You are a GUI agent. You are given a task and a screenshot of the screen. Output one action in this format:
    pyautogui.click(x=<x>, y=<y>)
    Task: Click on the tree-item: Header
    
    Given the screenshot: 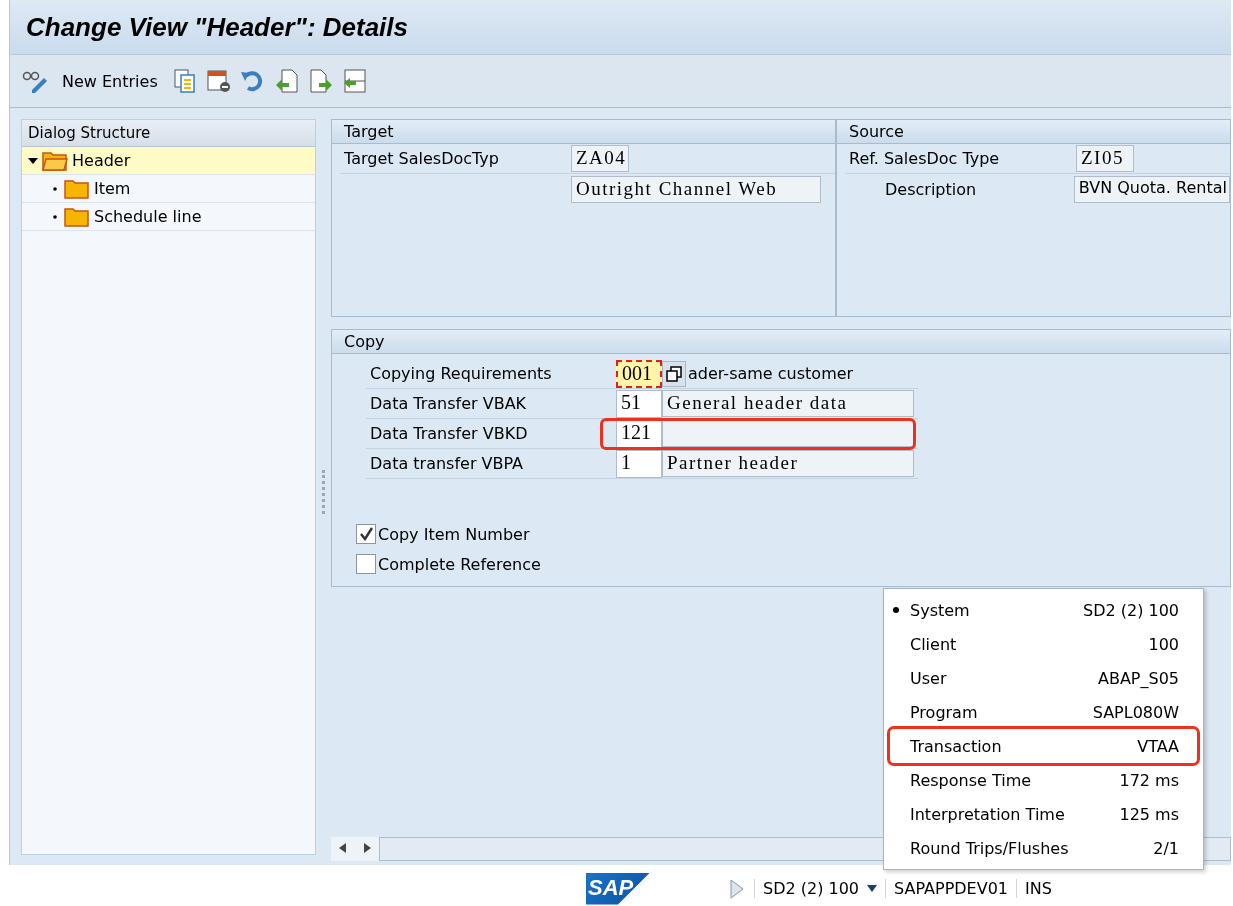 What is the action you would take?
    pyautogui.click(x=168, y=161)
    